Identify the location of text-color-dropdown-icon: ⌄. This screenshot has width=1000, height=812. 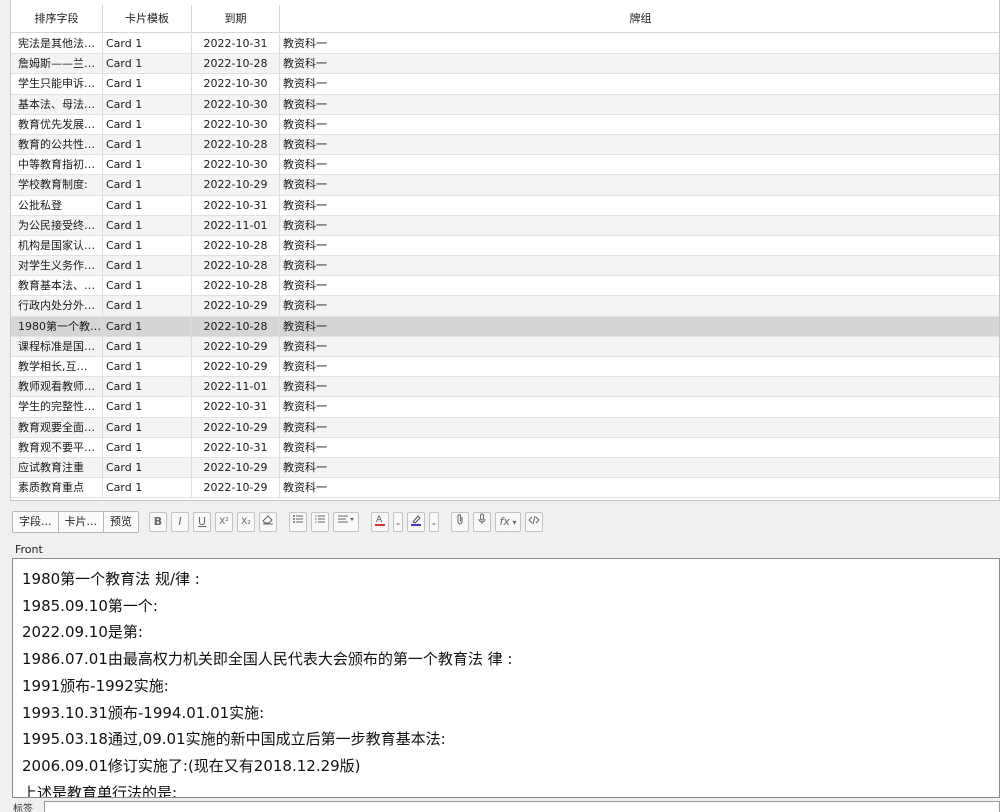
(398, 522).